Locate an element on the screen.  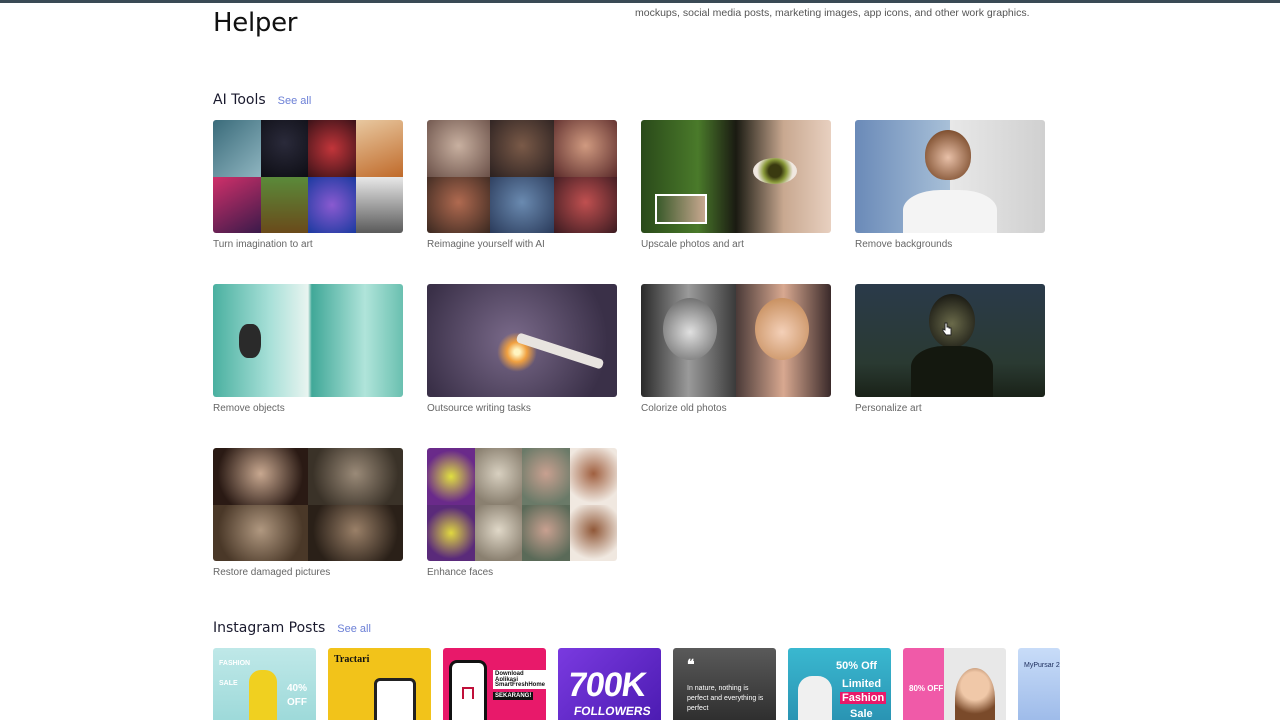
tool-label: Colorize old photos is located at coordinates (684, 408).